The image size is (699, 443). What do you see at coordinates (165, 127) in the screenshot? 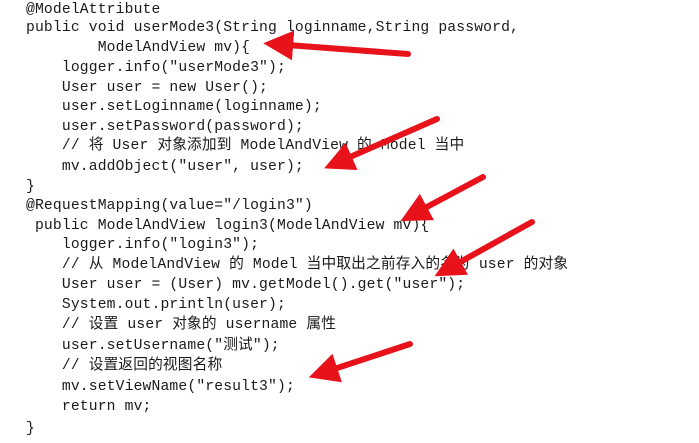
I see `code-line: user.setPassword(password);` at bounding box center [165, 127].